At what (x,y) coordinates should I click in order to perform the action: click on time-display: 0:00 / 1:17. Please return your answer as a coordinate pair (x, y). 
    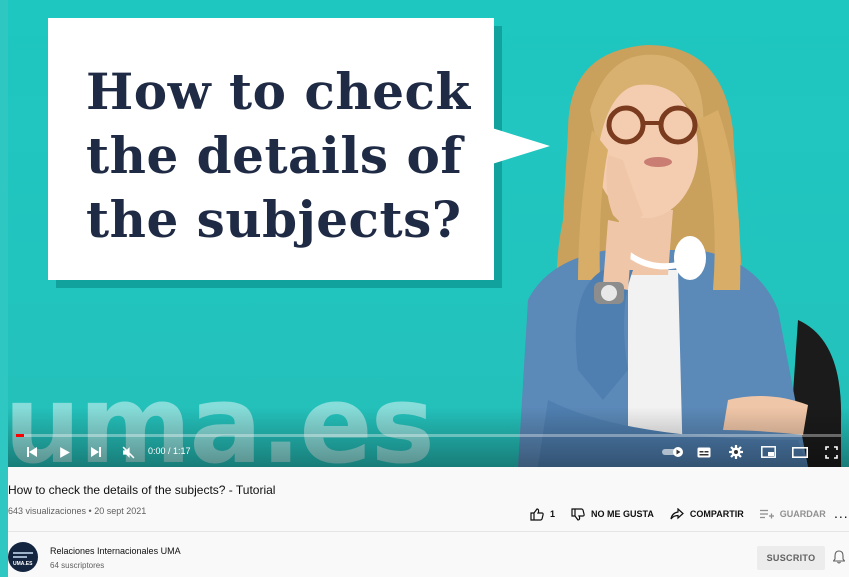
    Looking at the image, I should click on (169, 451).